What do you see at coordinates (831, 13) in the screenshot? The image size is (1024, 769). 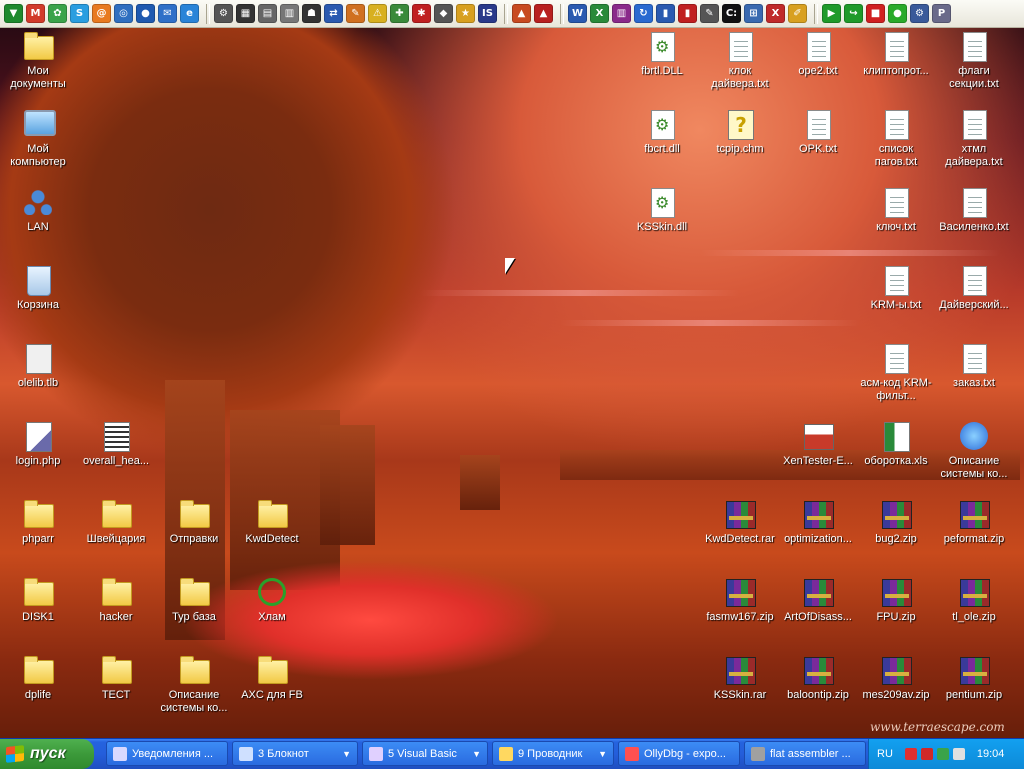 I see `play-icon: ▶` at bounding box center [831, 13].